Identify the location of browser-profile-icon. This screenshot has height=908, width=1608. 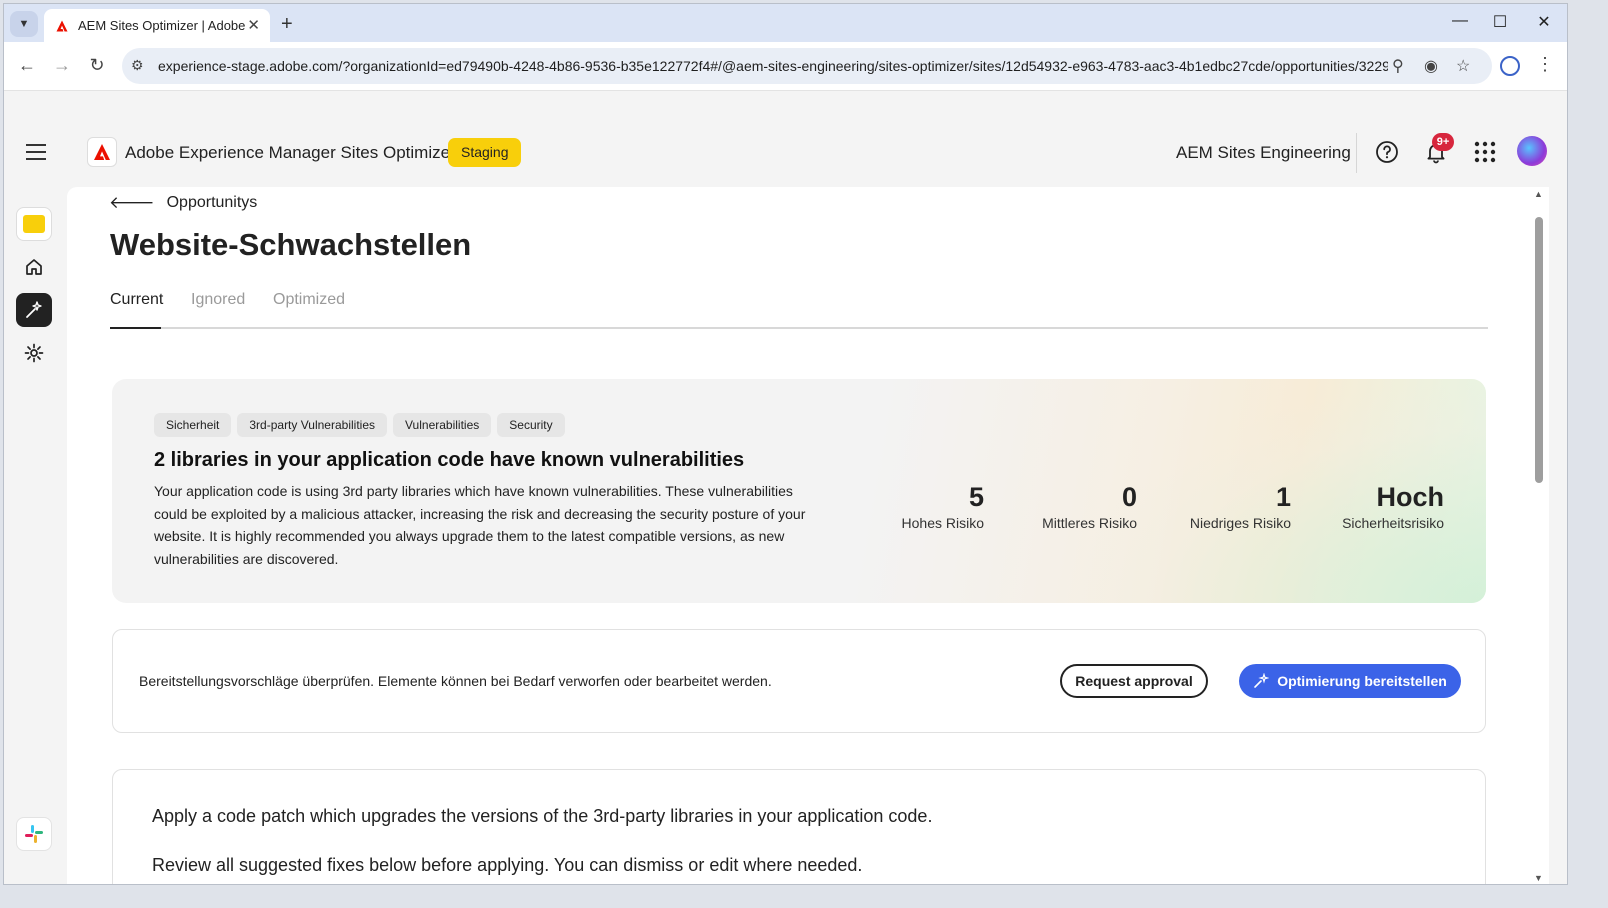
(1510, 66).